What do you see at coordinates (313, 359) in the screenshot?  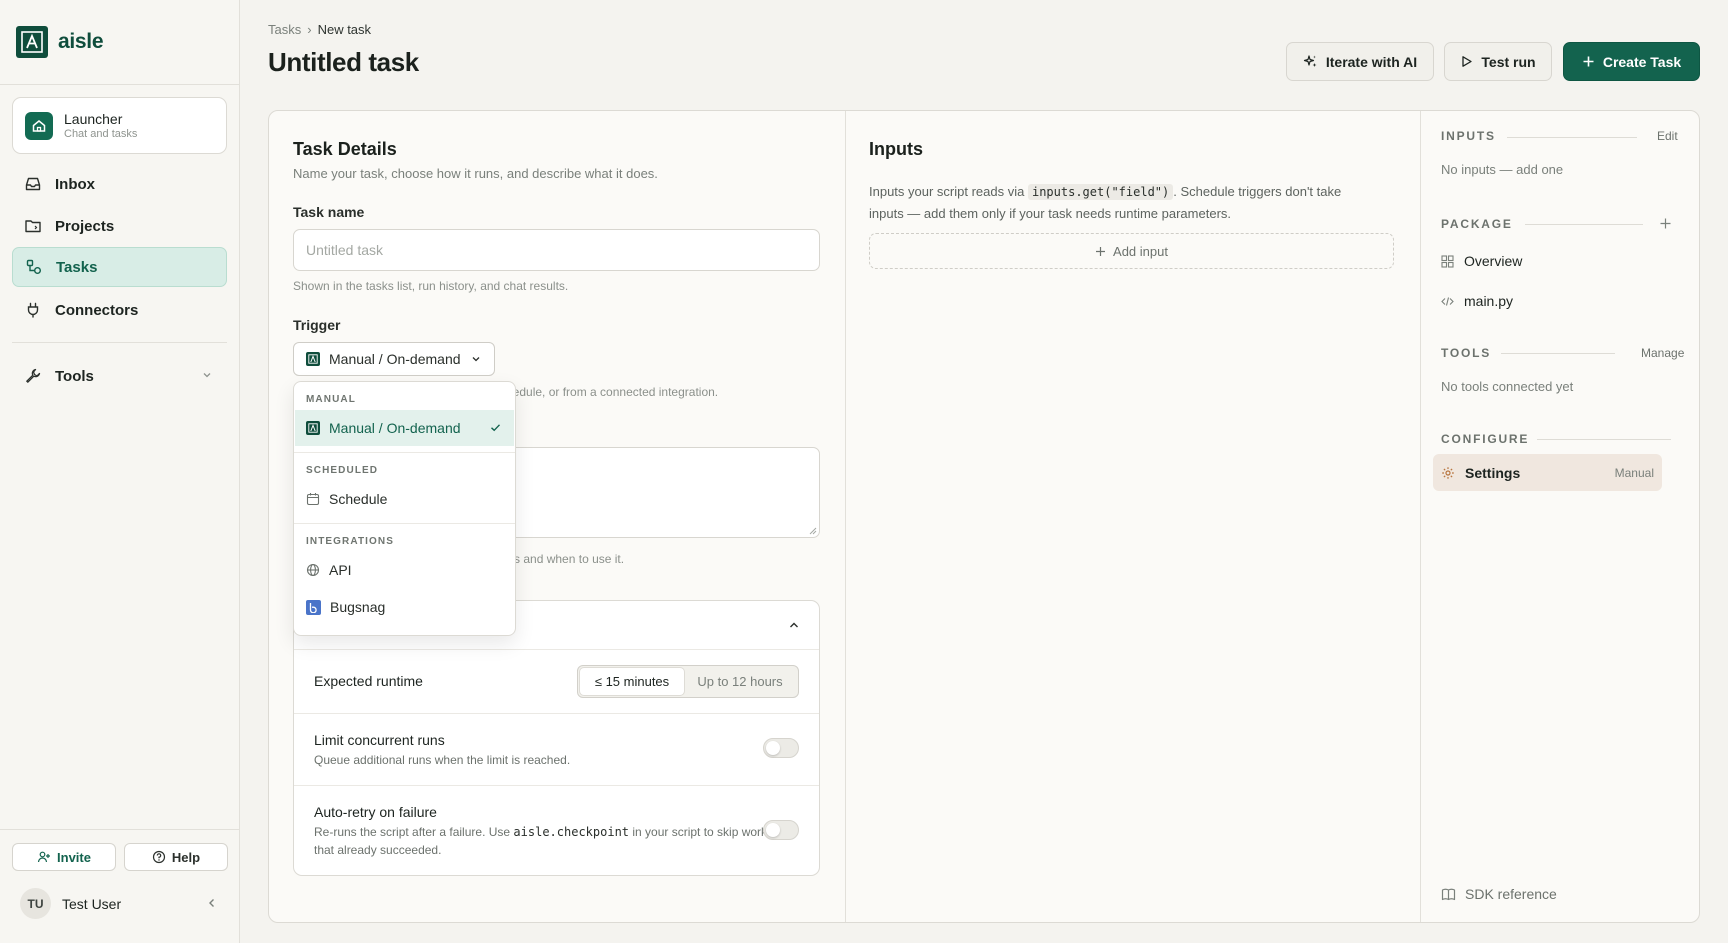 I see `manual-trigger-icon` at bounding box center [313, 359].